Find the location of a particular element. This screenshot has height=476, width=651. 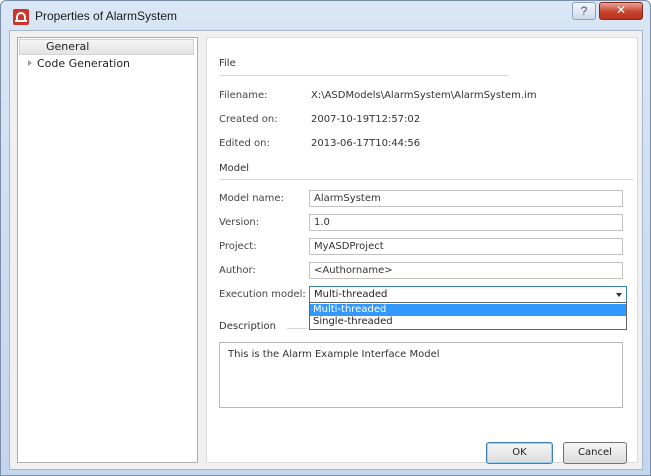

help-button: ? is located at coordinates (584, 11).